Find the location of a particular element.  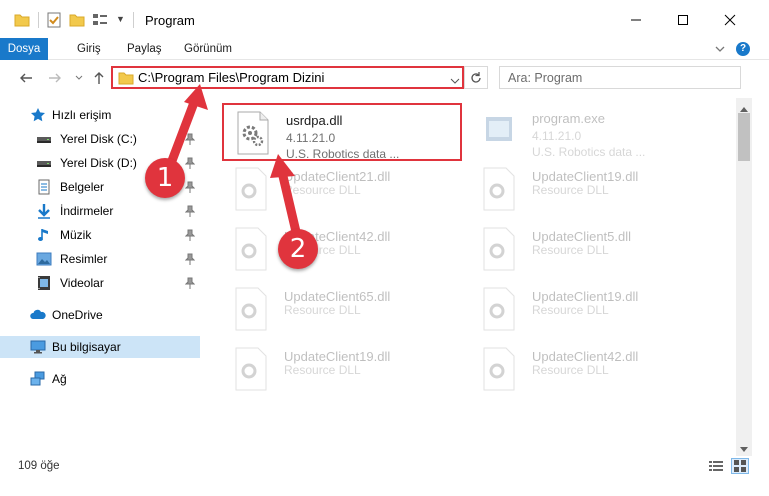

annotation-badge-1: 1 is located at coordinates (165, 178).